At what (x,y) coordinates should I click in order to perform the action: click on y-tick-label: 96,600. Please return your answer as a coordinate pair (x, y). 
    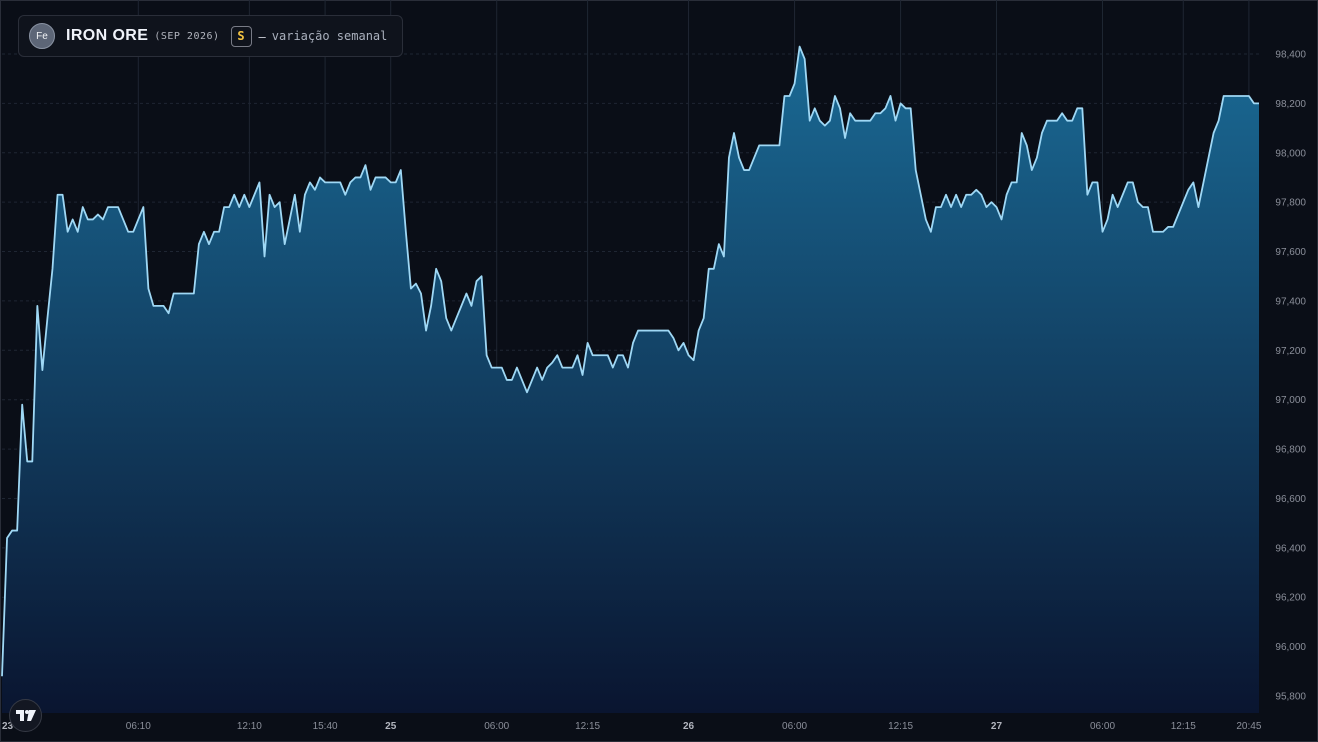
    Looking at the image, I should click on (1290, 499).